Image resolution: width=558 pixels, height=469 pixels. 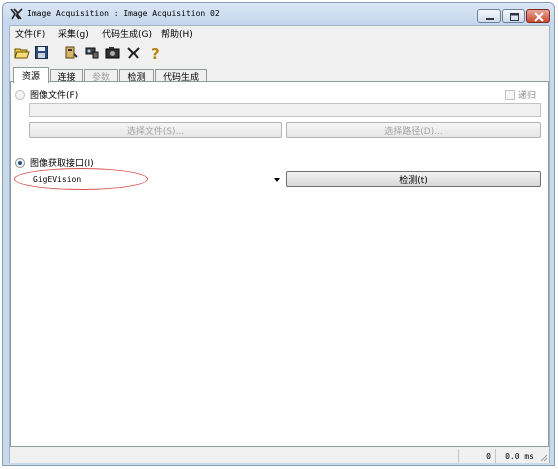 I want to click on settings-button, so click(x=134, y=53).